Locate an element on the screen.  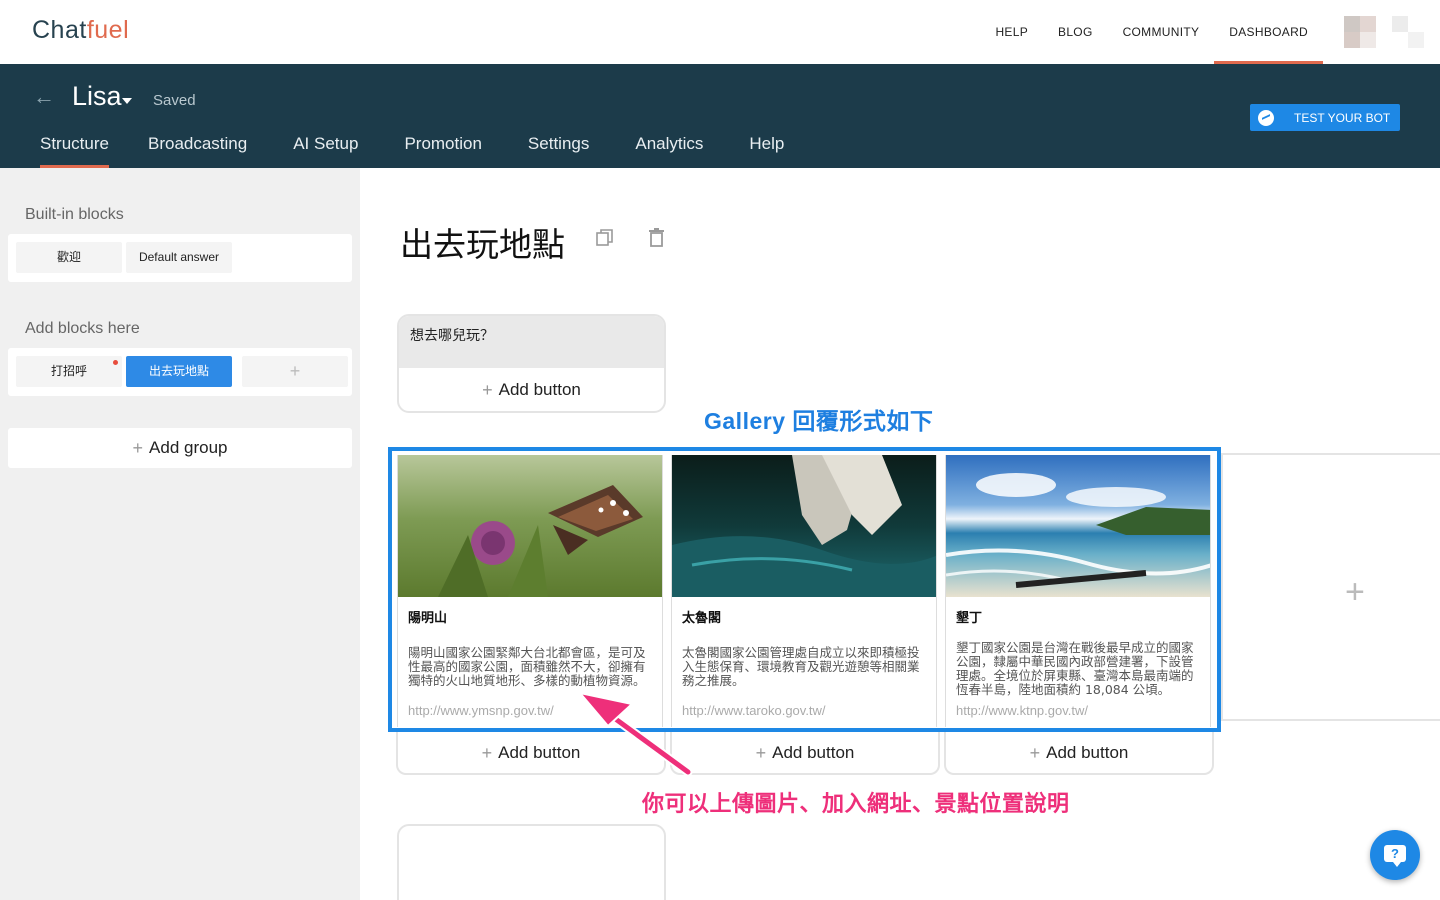
top-nav-links: HELP BLOG COMMUNITY DASHBOARD is located at coordinates (1151, 32).